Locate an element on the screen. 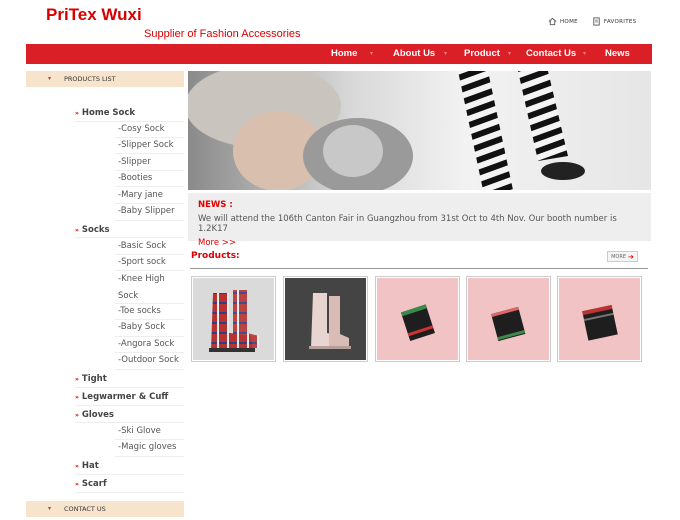 The height and width of the screenshot is (520, 680). contact-us-heading: ▾ CONTACT US is located at coordinates (105, 509).